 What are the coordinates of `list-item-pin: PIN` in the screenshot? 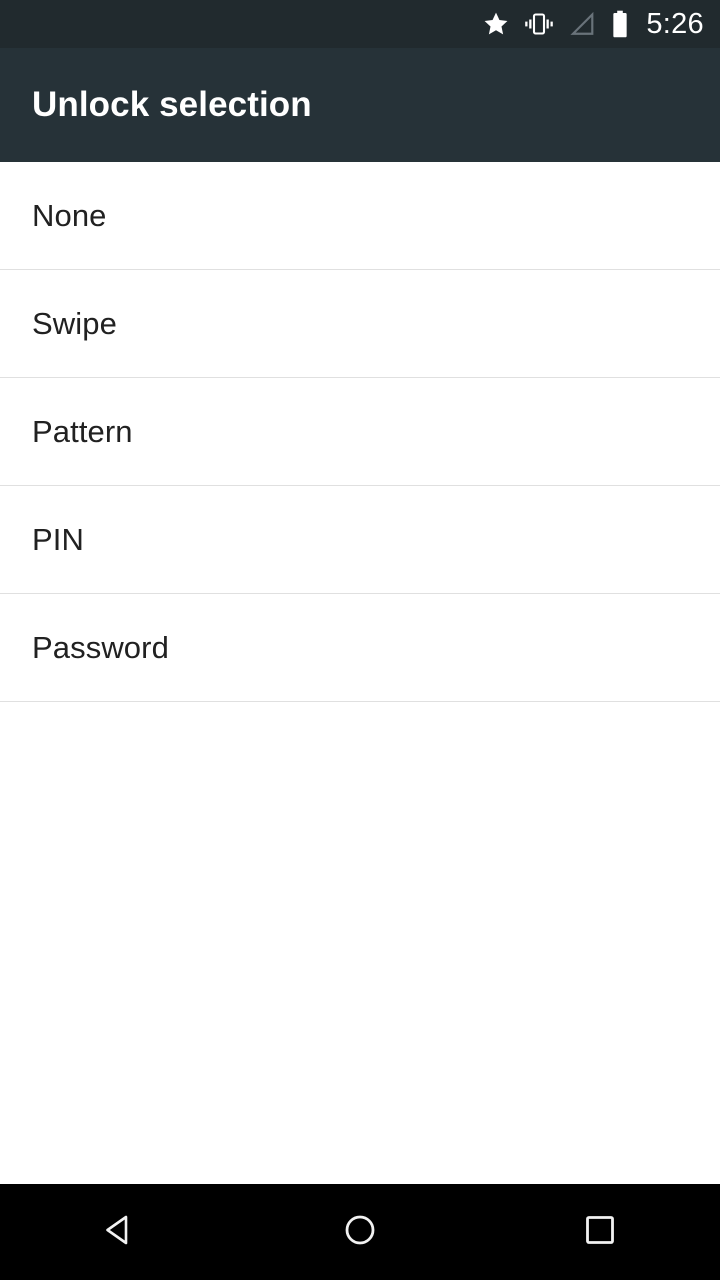 It's located at (360, 540).